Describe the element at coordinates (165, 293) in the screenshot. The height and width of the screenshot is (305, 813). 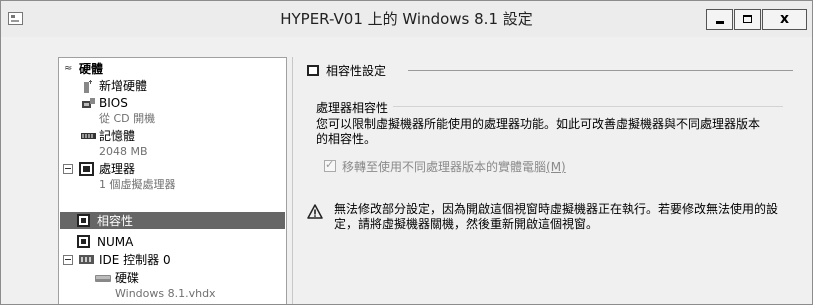
I see `hard-drive-detail: Windows 8.1.vhdx` at that location.